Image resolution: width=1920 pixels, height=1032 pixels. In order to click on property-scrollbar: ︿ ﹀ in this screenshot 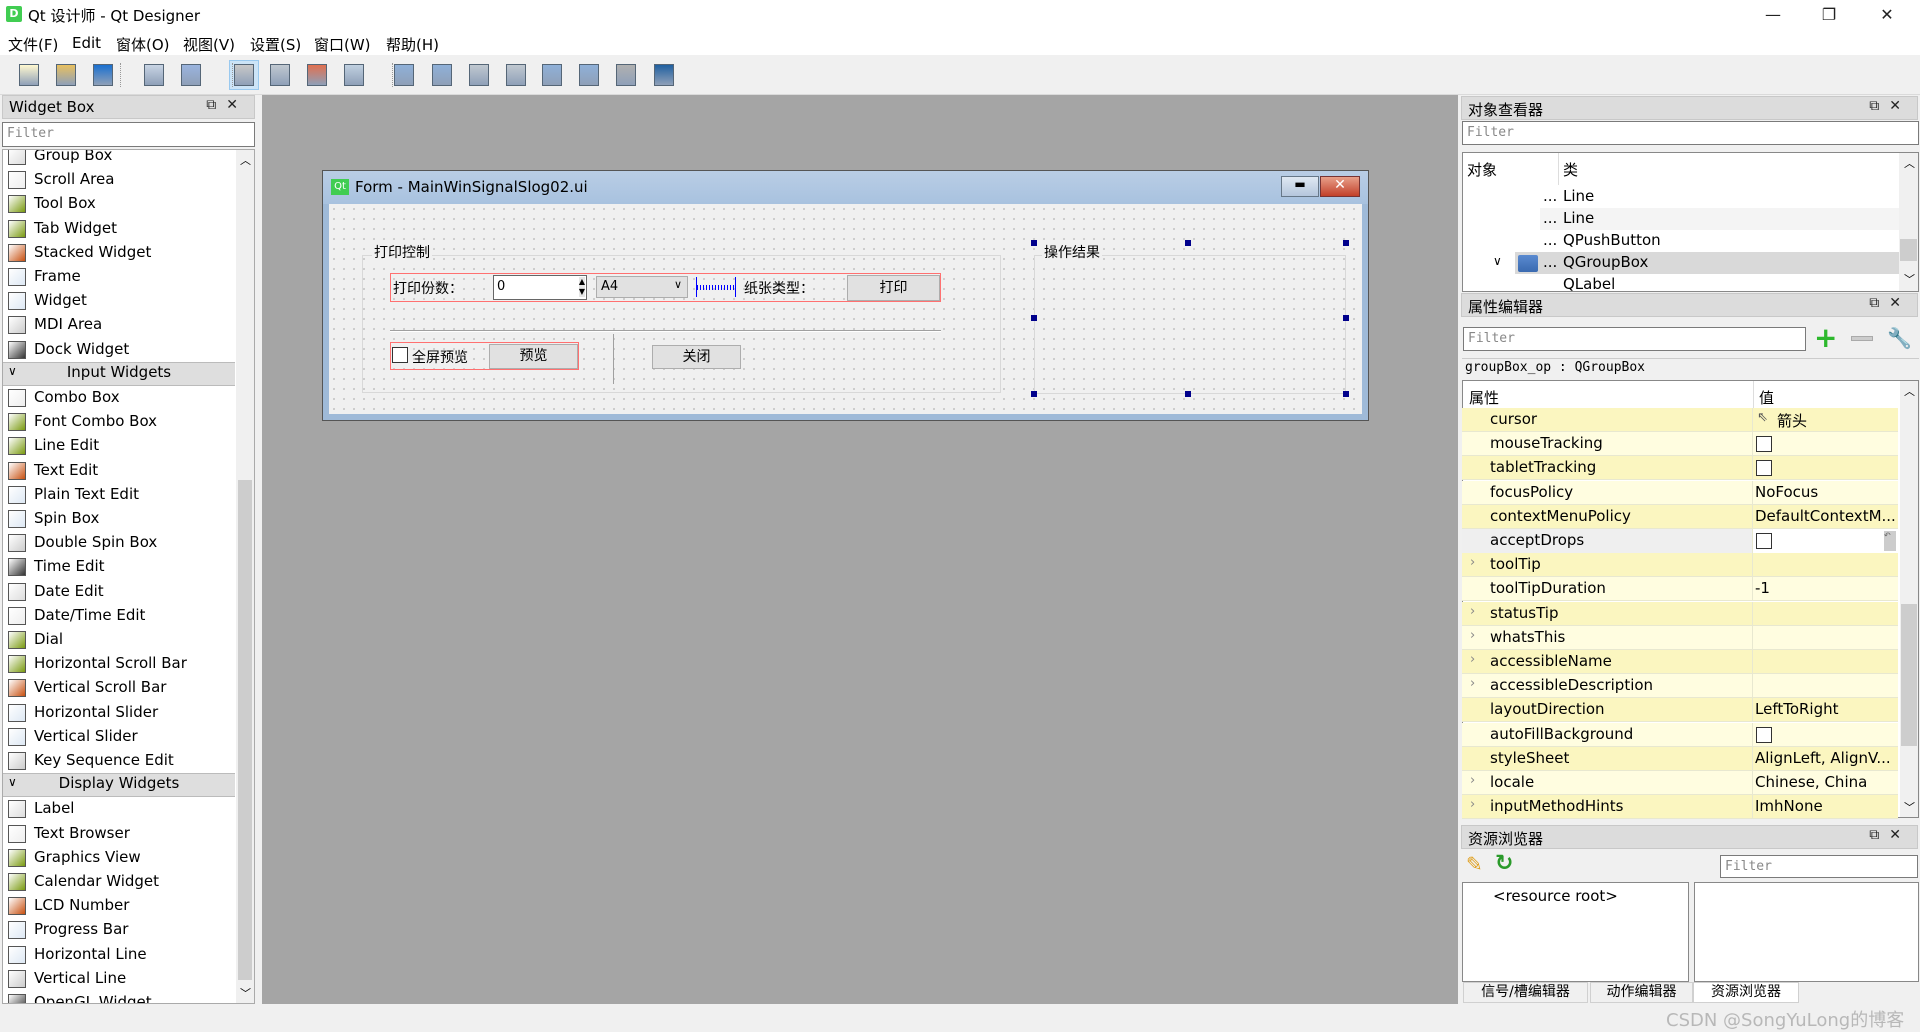, I will do `click(1909, 599)`.